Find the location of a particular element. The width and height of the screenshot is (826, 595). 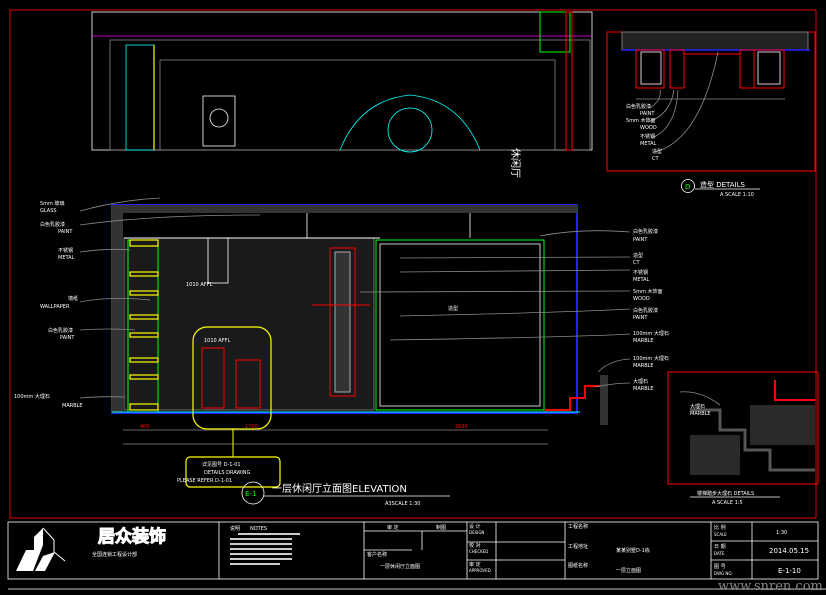

approve-header: 审 定 is located at coordinates (393, 527).